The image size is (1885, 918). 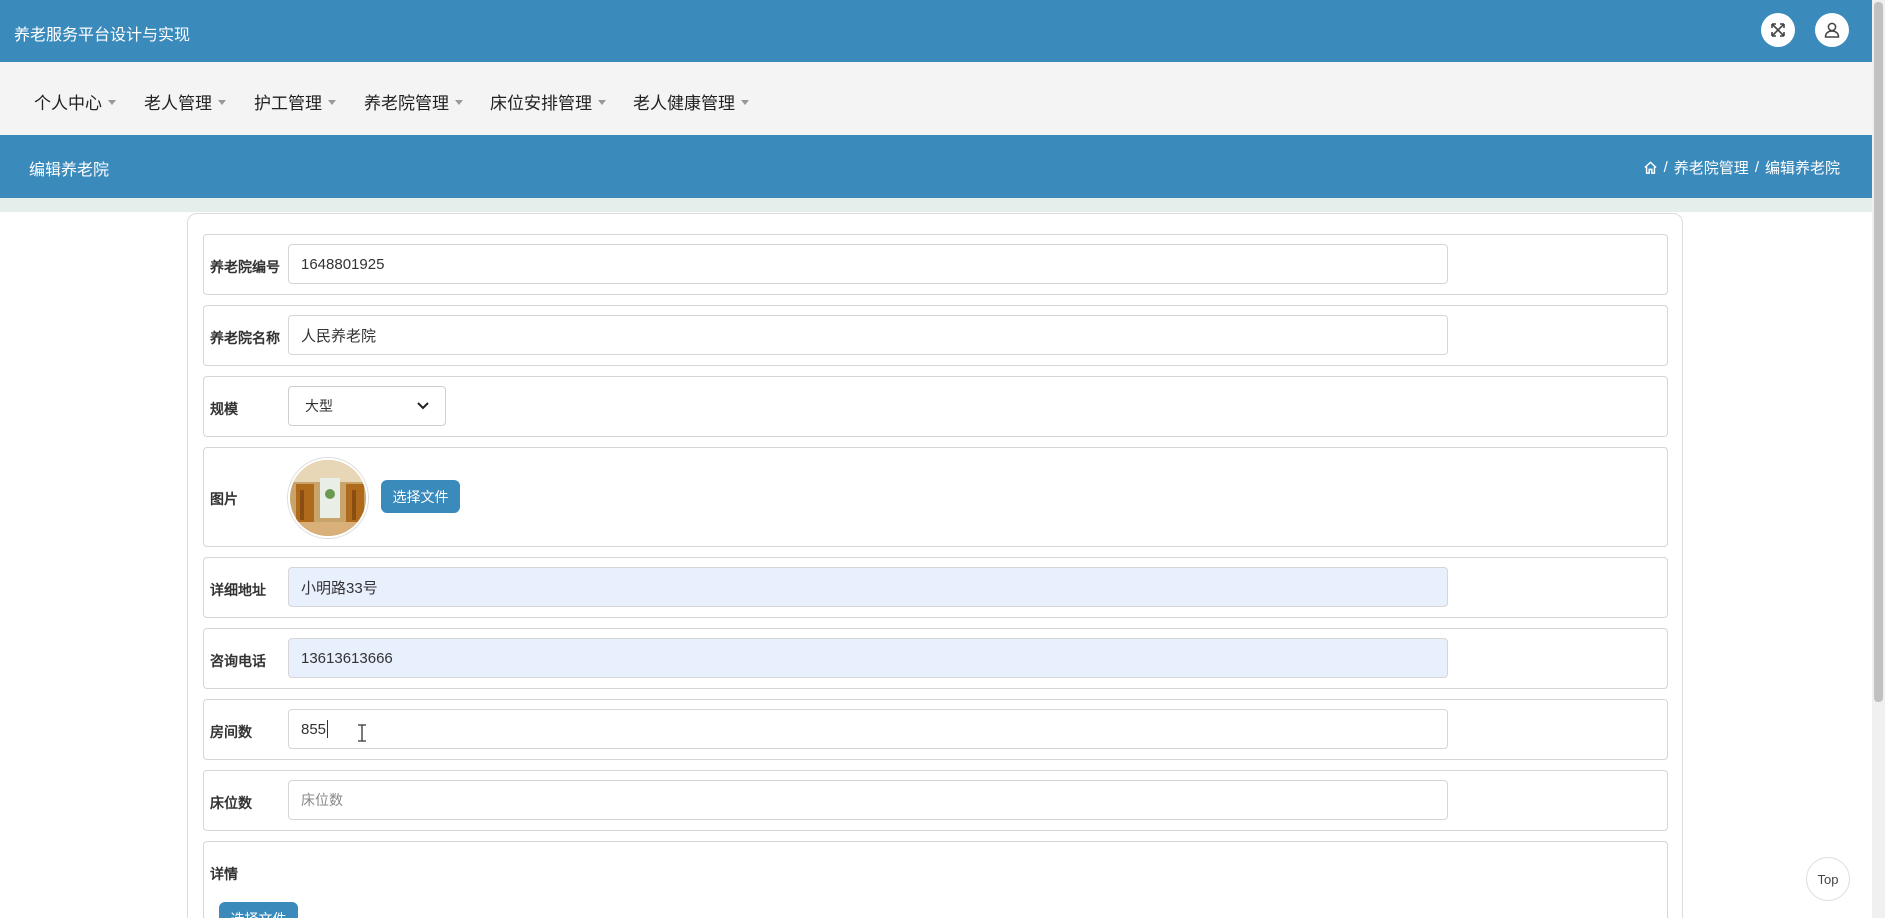 What do you see at coordinates (420, 496) in the screenshot?
I see `choose-image-button: 选择文件` at bounding box center [420, 496].